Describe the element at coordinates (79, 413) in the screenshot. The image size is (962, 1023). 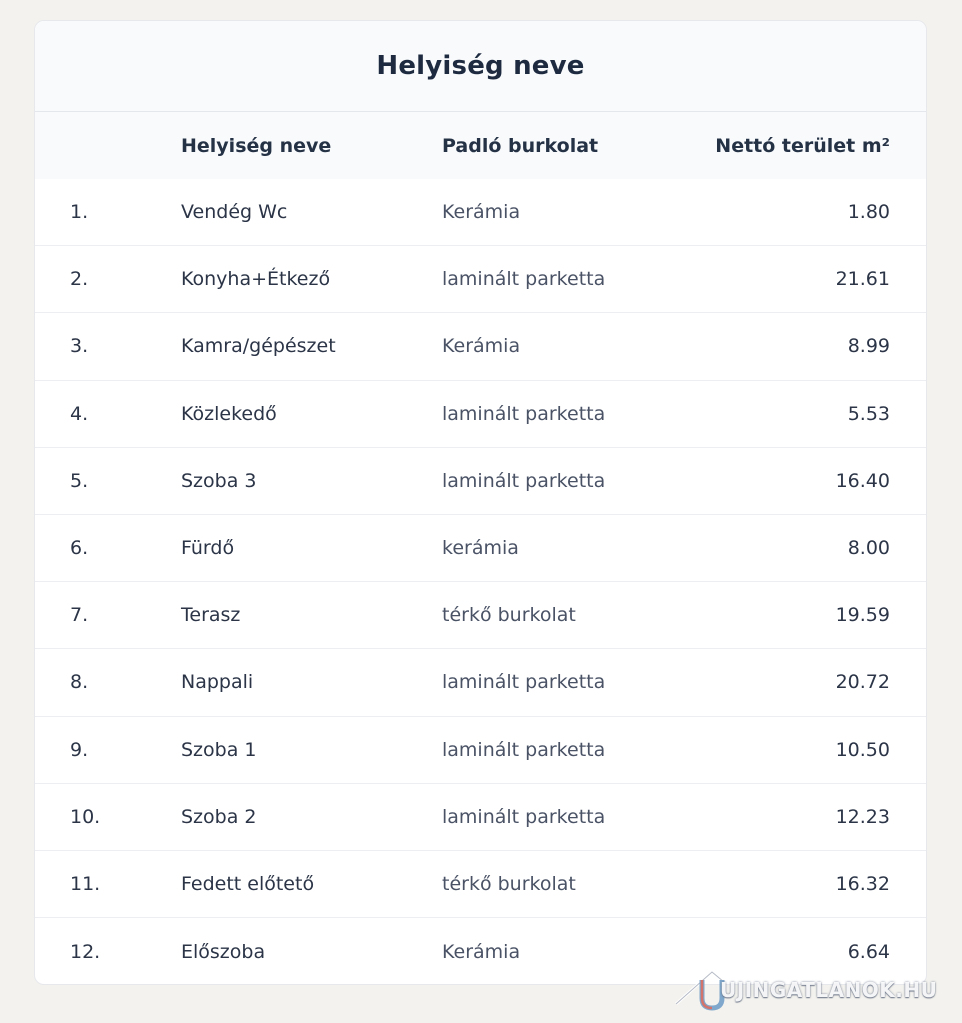
I see `row-num: 4.` at that location.